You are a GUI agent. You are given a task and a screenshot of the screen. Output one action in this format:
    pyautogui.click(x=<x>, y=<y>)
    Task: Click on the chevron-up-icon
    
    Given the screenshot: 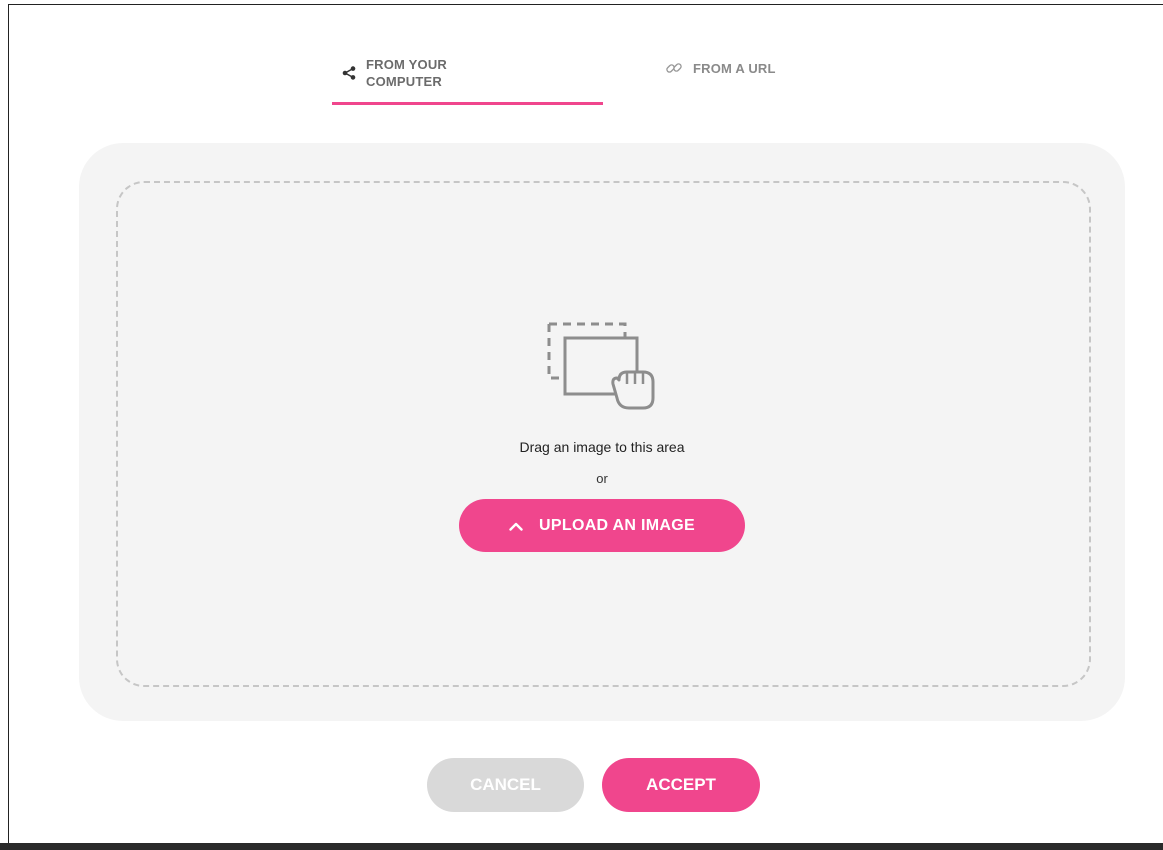 What is the action you would take?
    pyautogui.click(x=516, y=526)
    